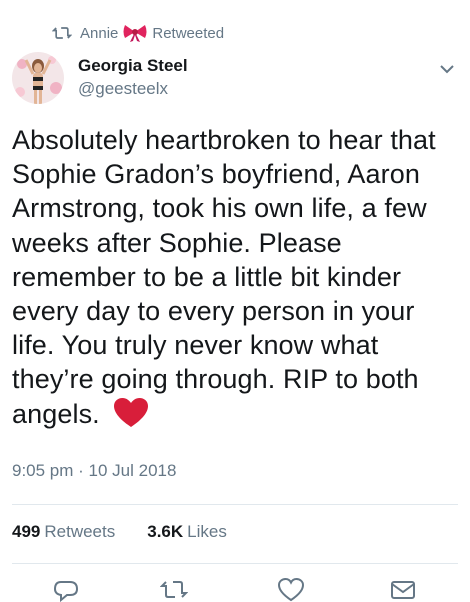 The image size is (470, 602). What do you see at coordinates (133, 66) in the screenshot?
I see `author-name: Georgia Steel` at bounding box center [133, 66].